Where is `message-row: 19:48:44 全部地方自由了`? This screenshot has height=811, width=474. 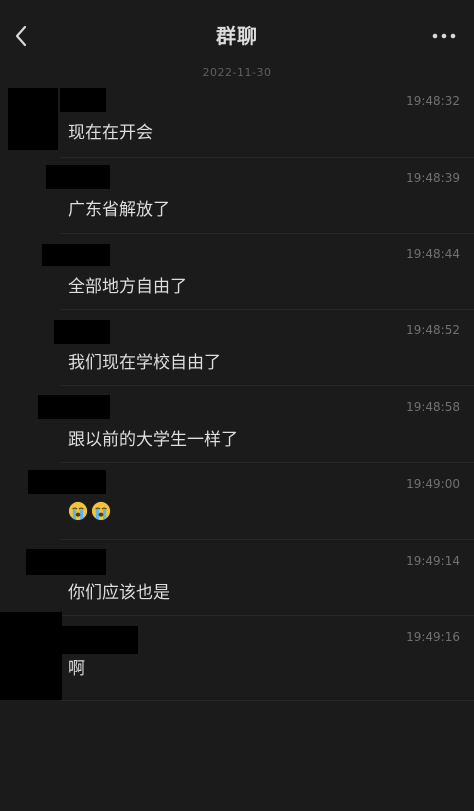
message-row: 19:48:44 全部地方自由了 is located at coordinates (237, 276).